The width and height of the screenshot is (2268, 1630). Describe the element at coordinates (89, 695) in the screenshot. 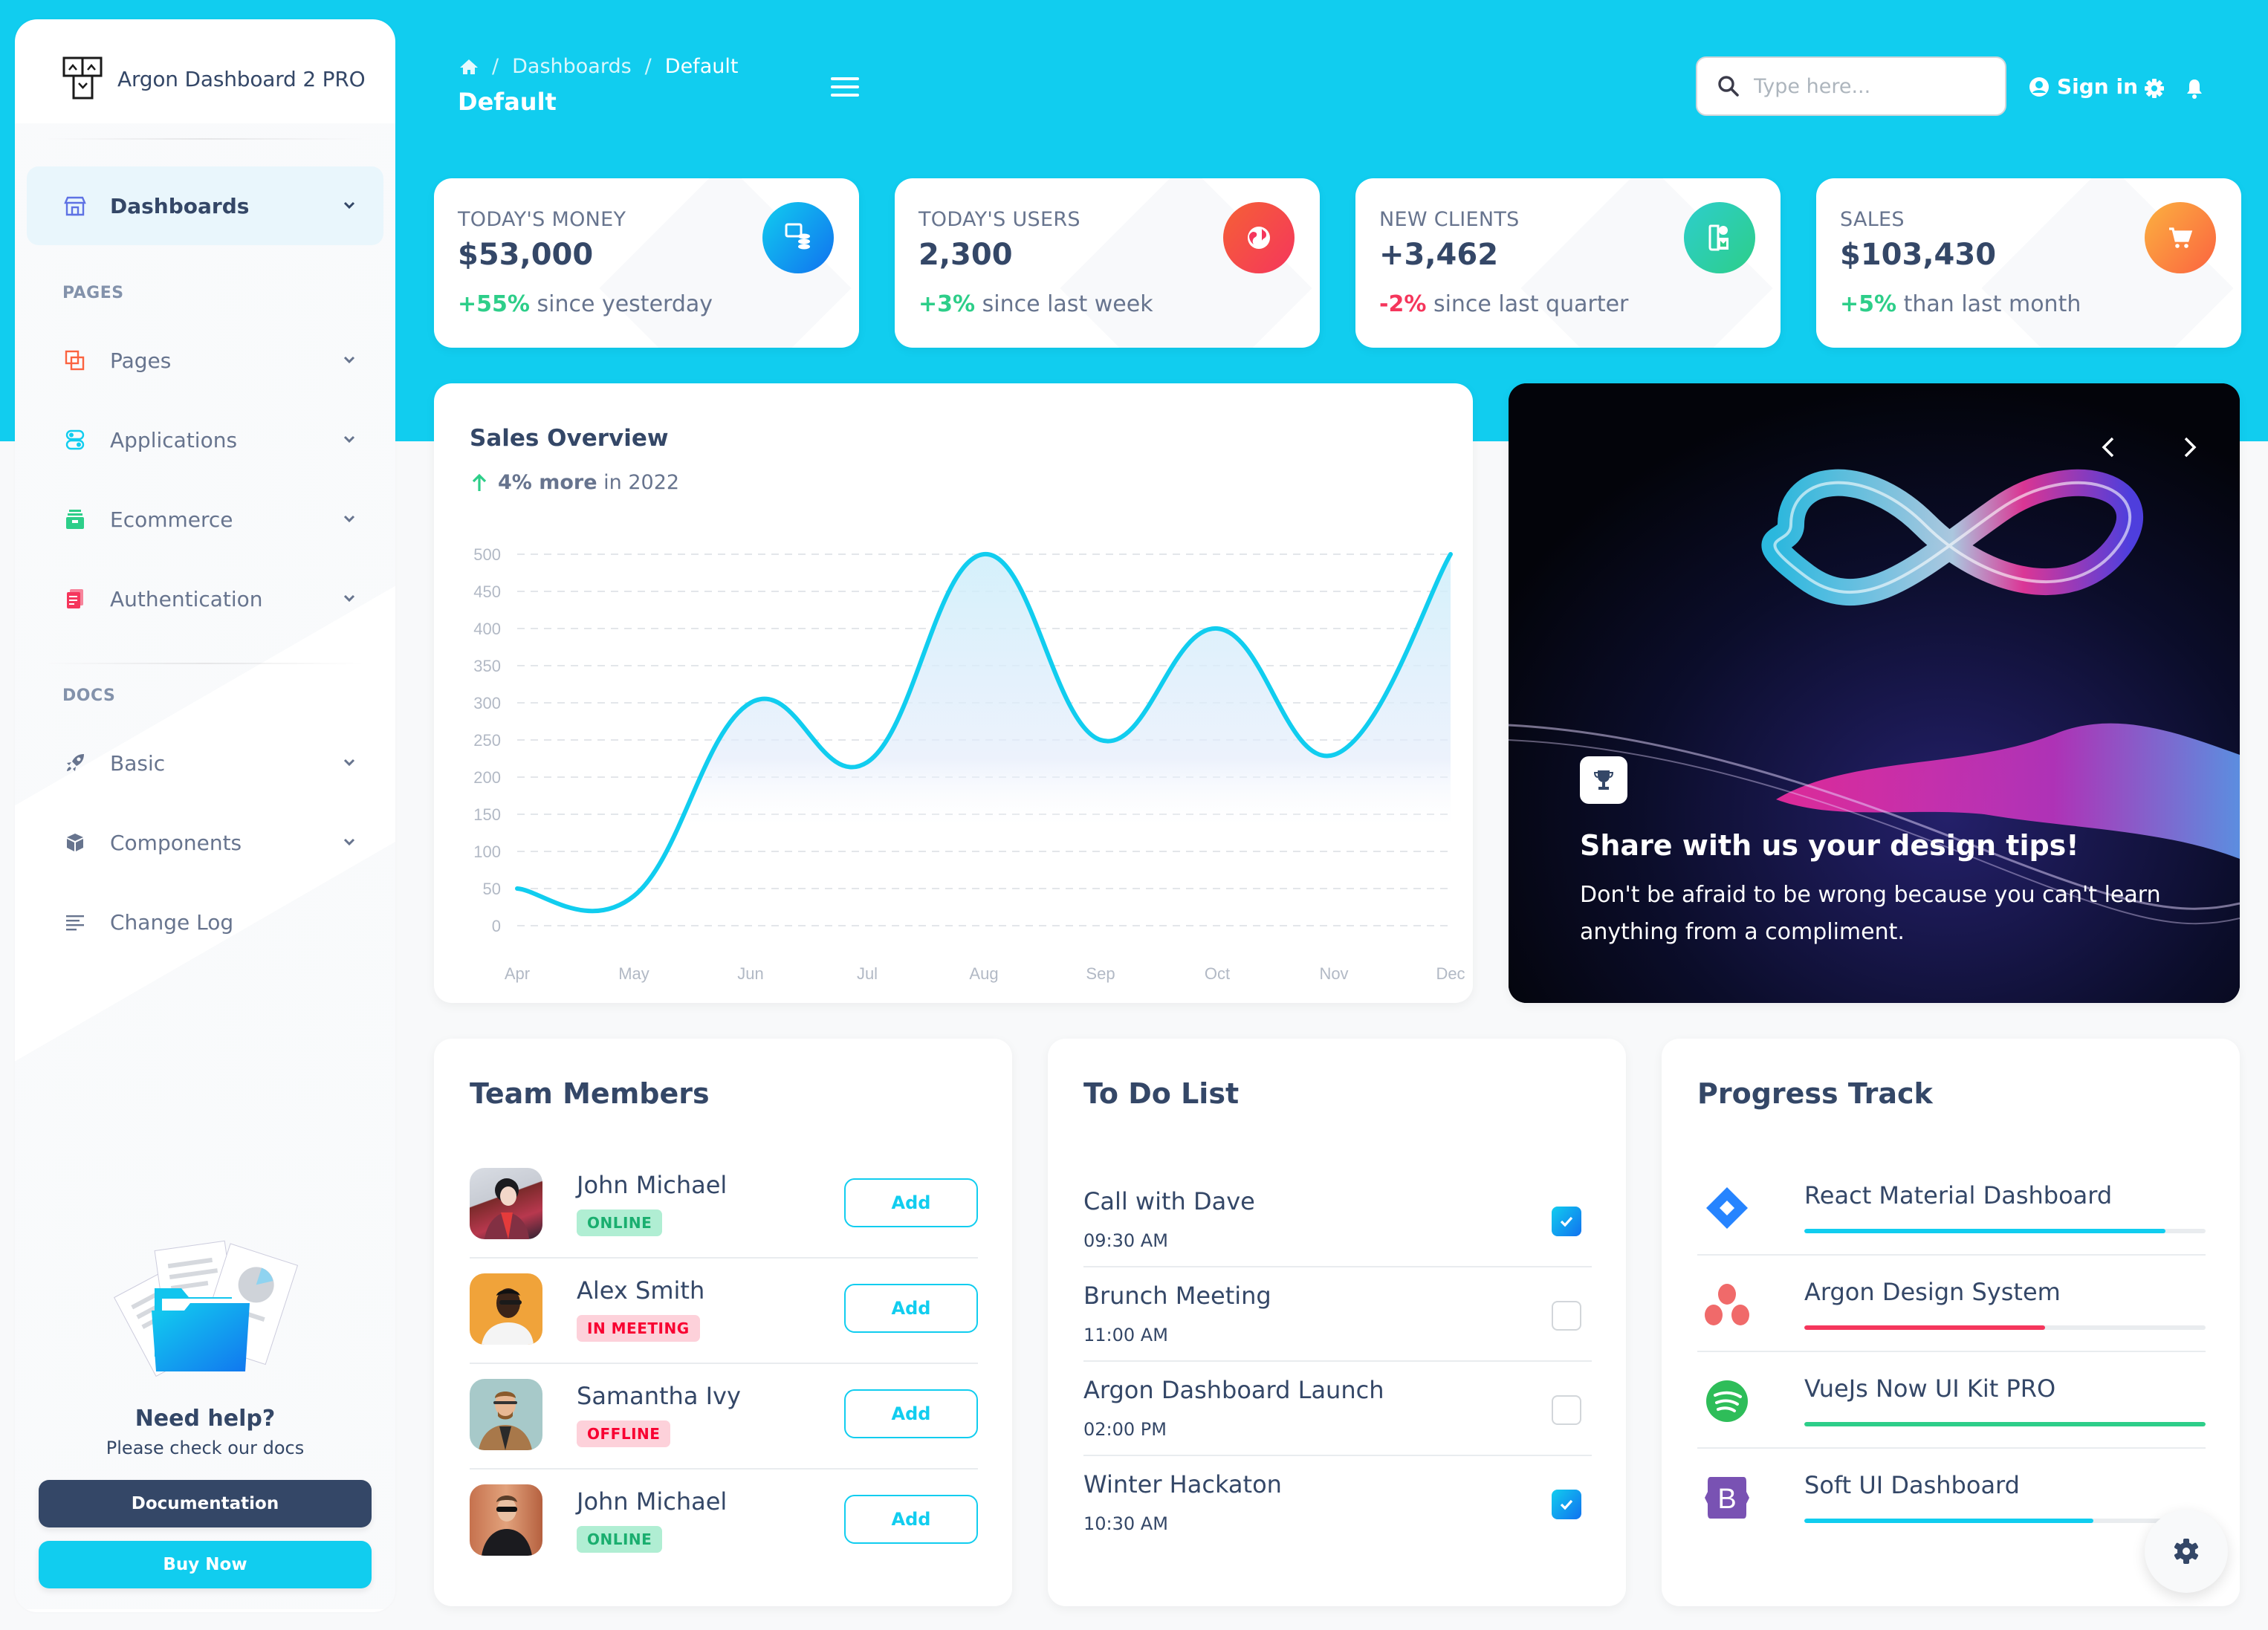

I see `section-title-docs: DOCS` at that location.